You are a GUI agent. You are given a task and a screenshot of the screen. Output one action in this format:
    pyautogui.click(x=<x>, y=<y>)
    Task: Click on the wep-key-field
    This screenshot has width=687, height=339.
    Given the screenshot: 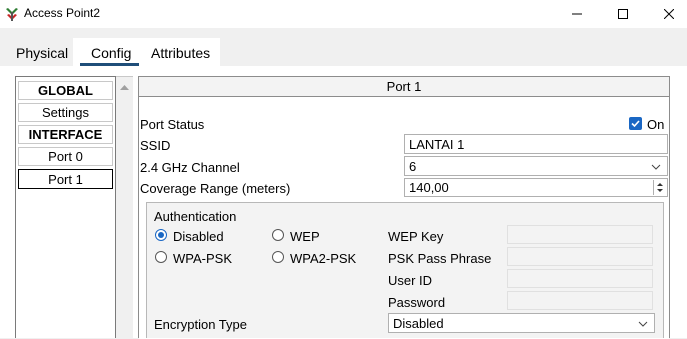 What is the action you would take?
    pyautogui.click(x=580, y=234)
    